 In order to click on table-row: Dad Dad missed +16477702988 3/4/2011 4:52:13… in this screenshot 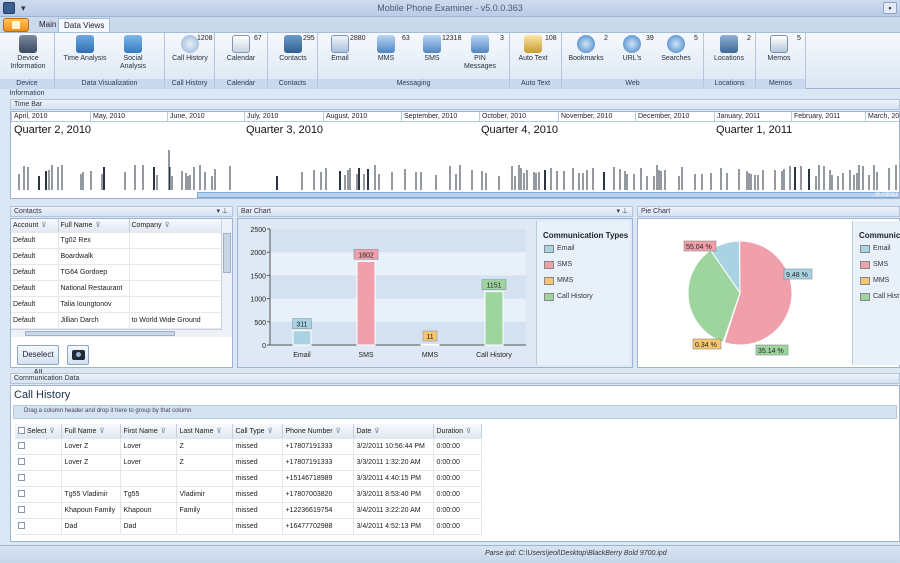, I will do `click(248, 526)`.